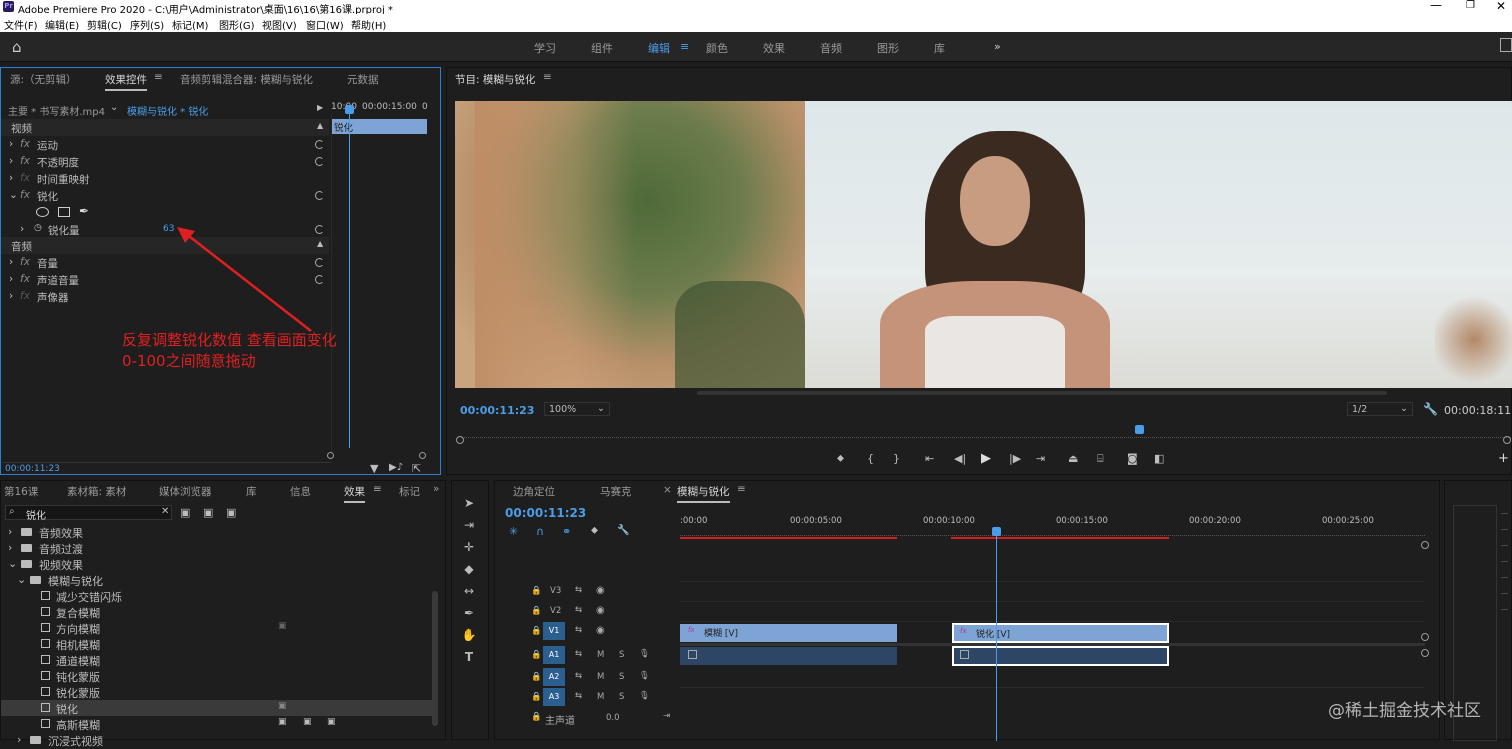  Describe the element at coordinates (644, 654) in the screenshot. I see `microphone-icon: 🎙` at that location.